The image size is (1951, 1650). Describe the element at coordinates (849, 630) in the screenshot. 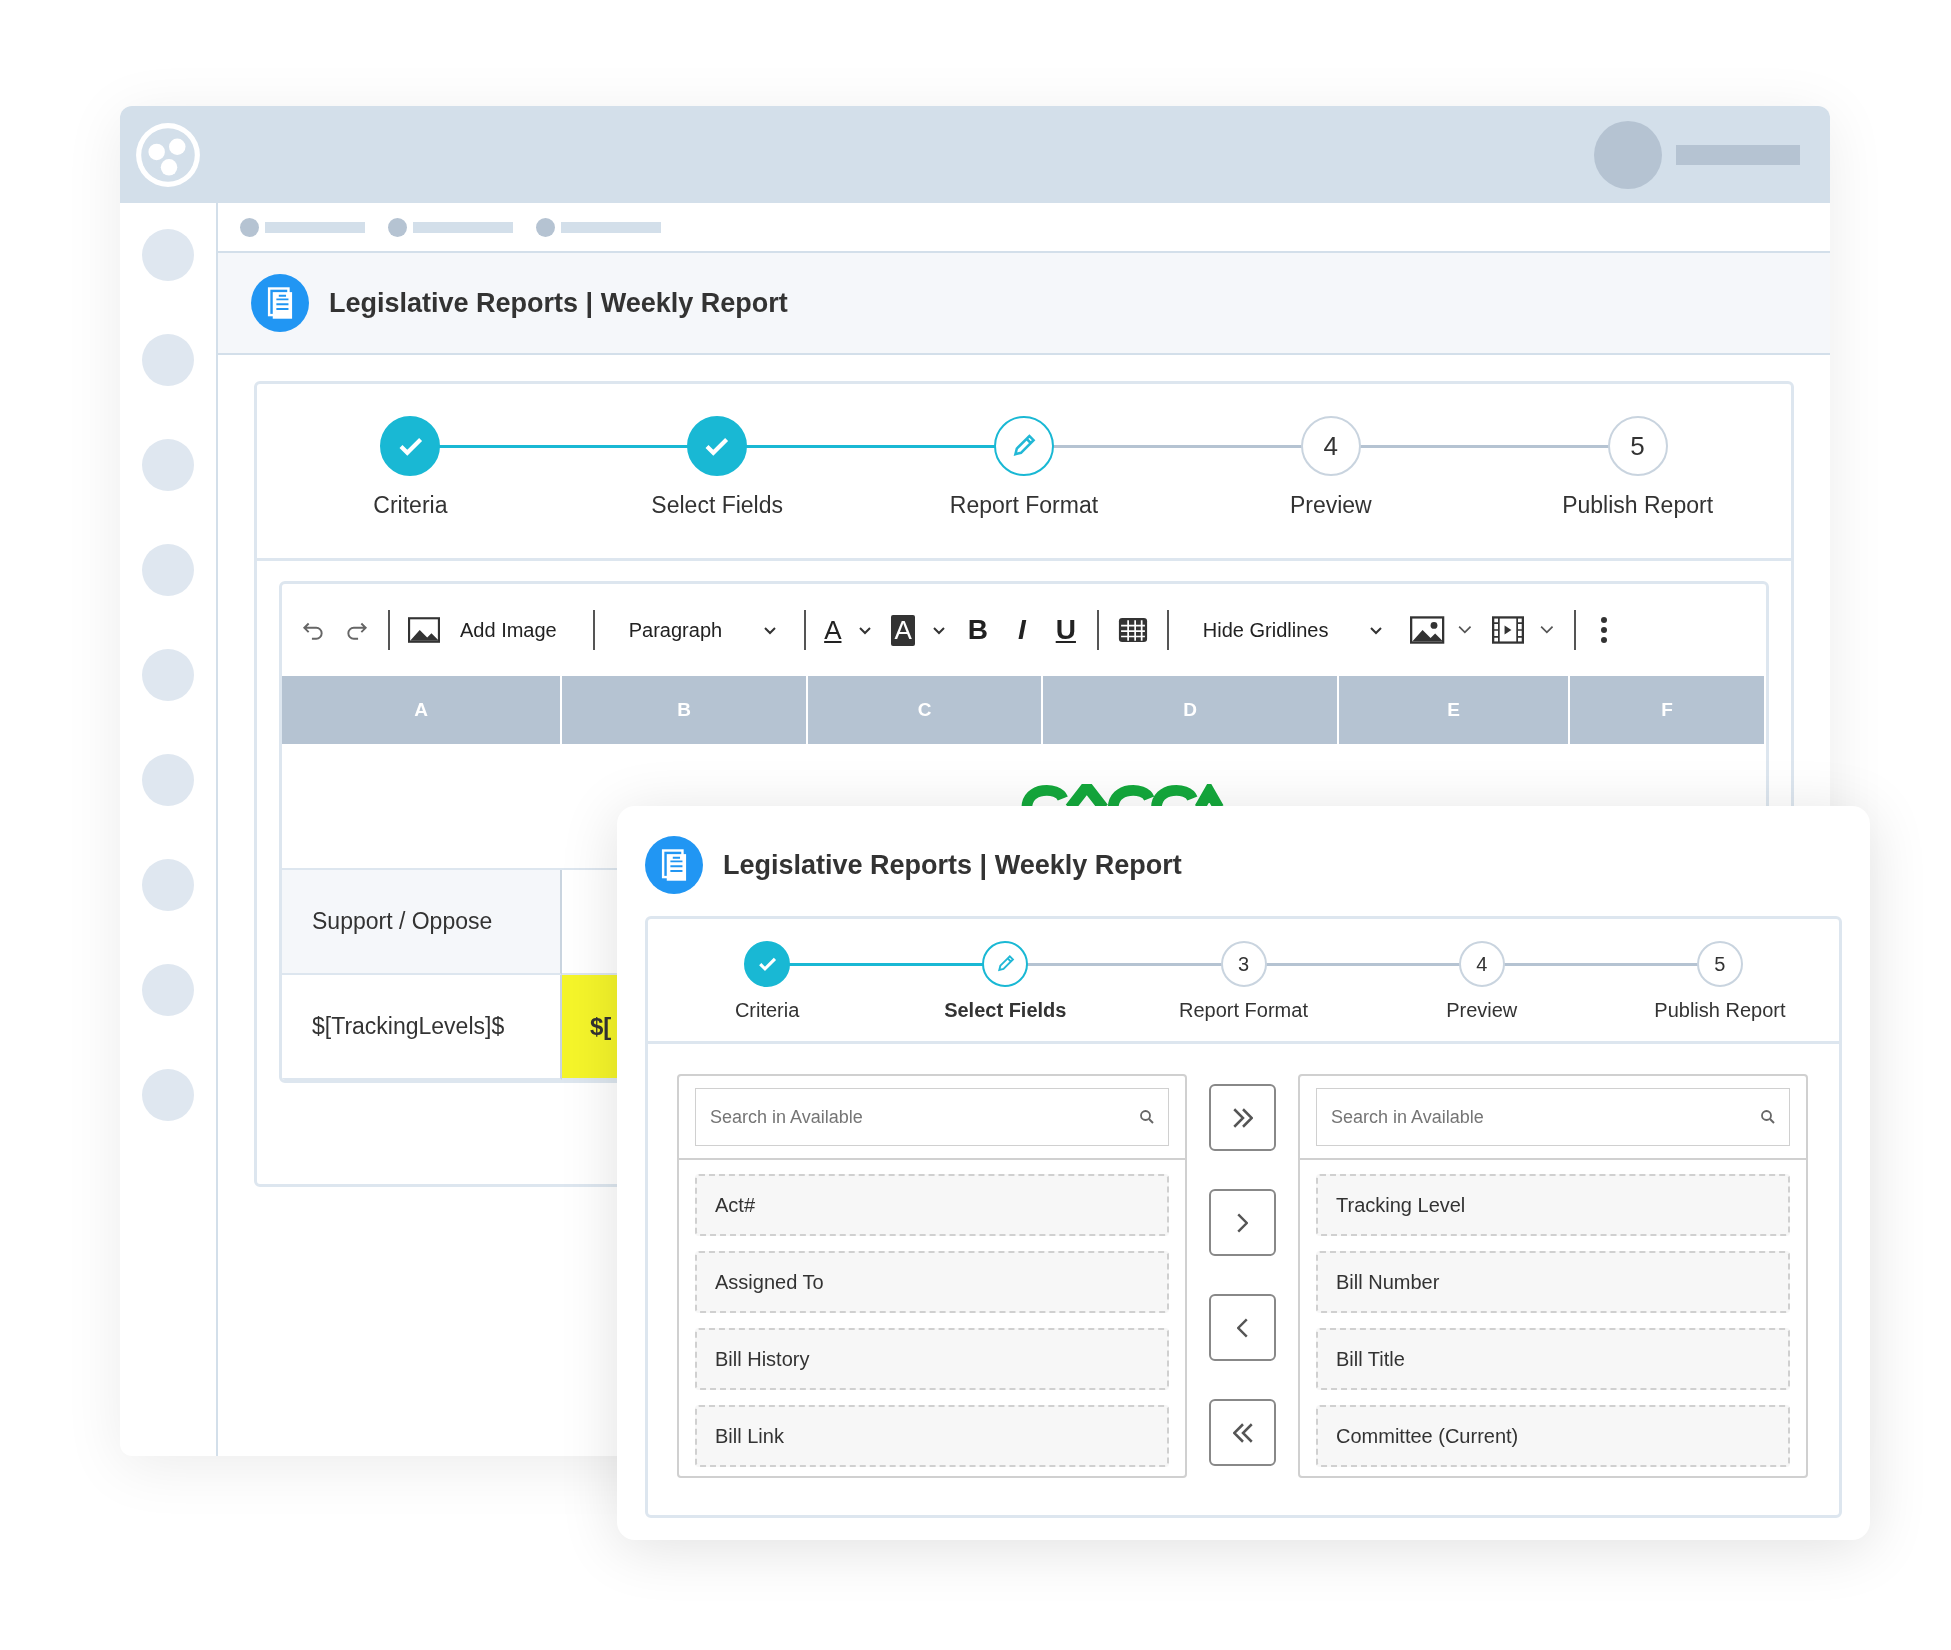

I see `font-color-button: A` at that location.